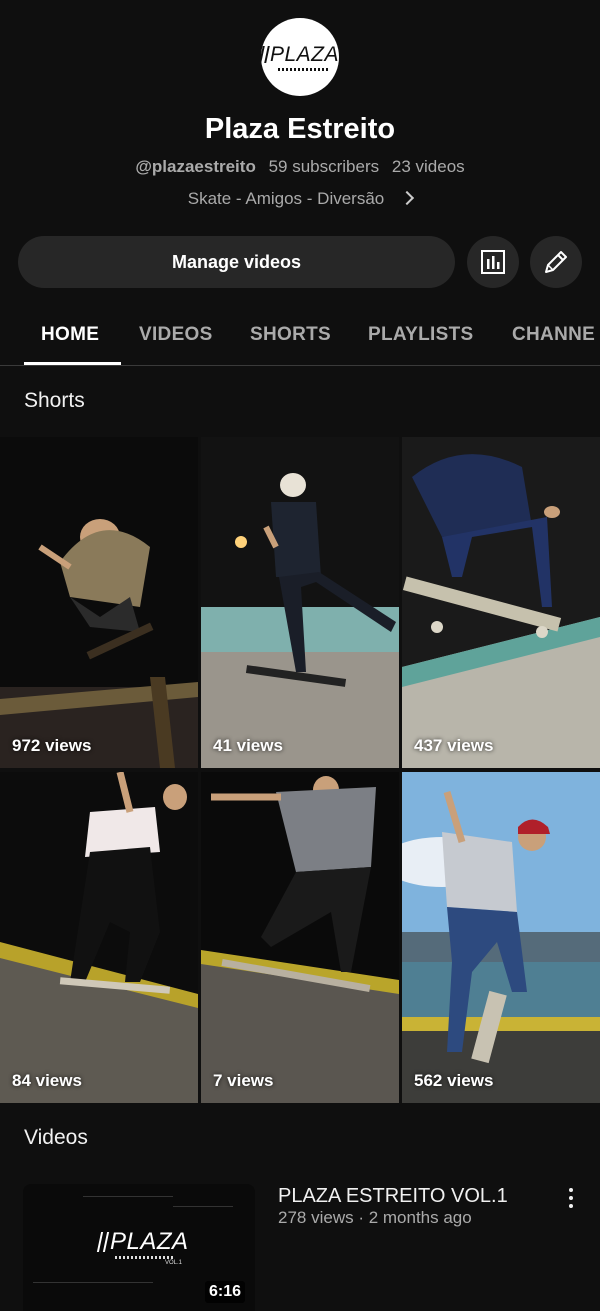 This screenshot has width=600, height=1311. Describe the element at coordinates (420, 335) in the screenshot. I see `tab-playlists: PLAYLISTS` at that location.